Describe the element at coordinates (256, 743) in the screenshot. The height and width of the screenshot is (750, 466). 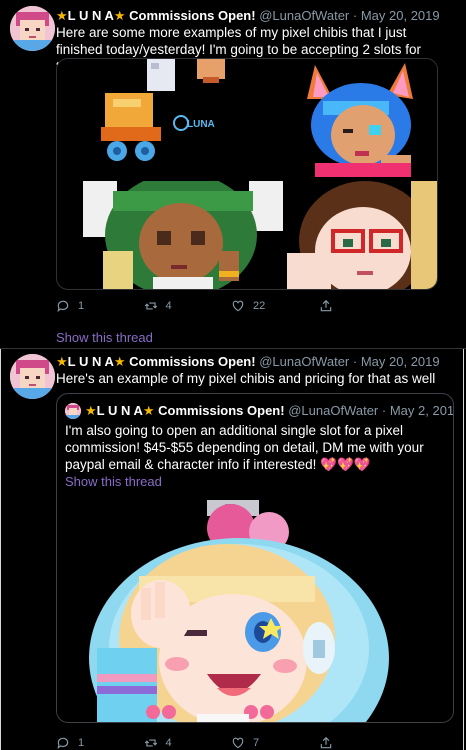
I see `like-count: 7` at that location.